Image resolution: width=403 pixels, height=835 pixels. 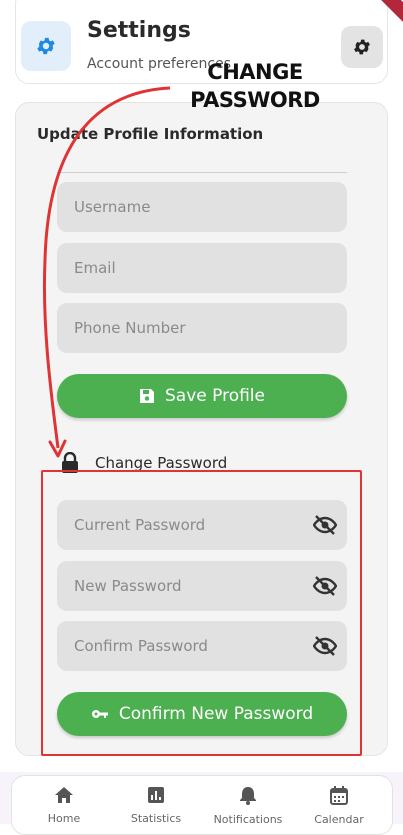 What do you see at coordinates (130, 328) in the screenshot?
I see `phone-placeholder: Phone Number` at bounding box center [130, 328].